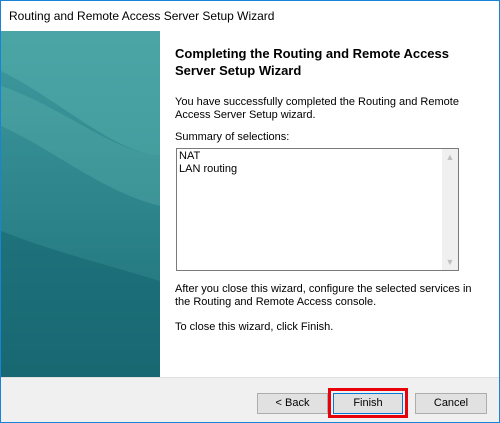 Image resolution: width=500 pixels, height=423 pixels. What do you see at coordinates (250, 399) in the screenshot?
I see `button-bar: < Back Finish Cancel` at bounding box center [250, 399].